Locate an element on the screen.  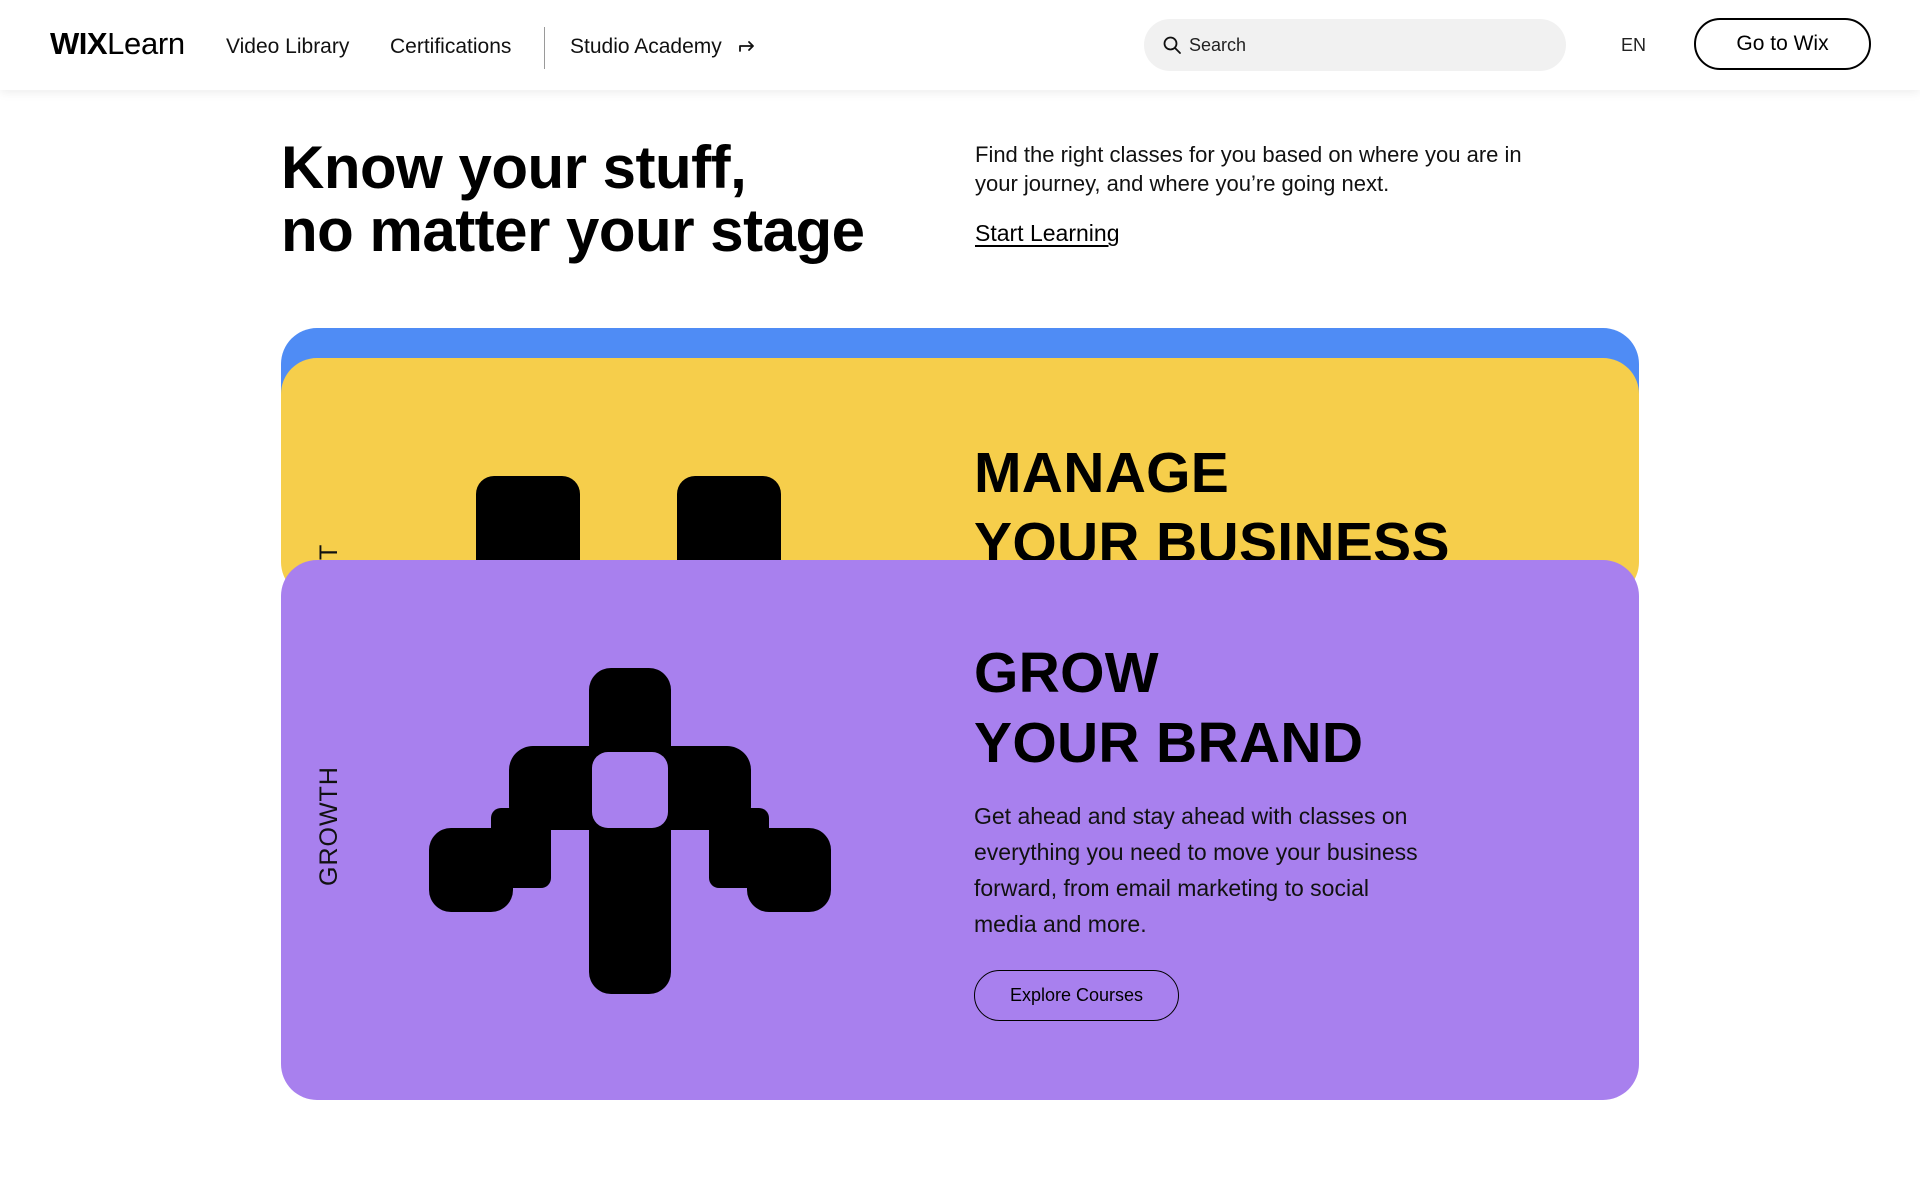
search-bar is located at coordinates (1355, 45).